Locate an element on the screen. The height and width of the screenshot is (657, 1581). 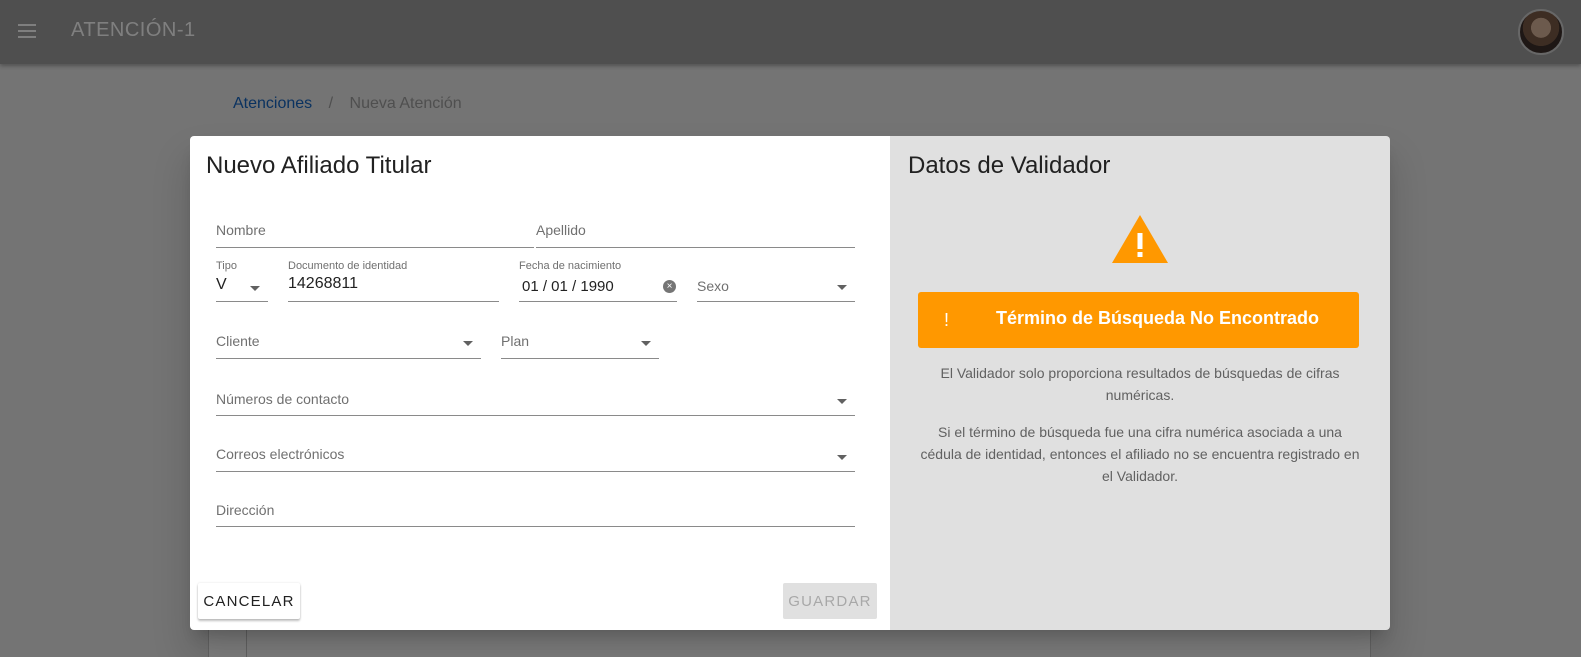
plan-label: Plan is located at coordinates (515, 341).